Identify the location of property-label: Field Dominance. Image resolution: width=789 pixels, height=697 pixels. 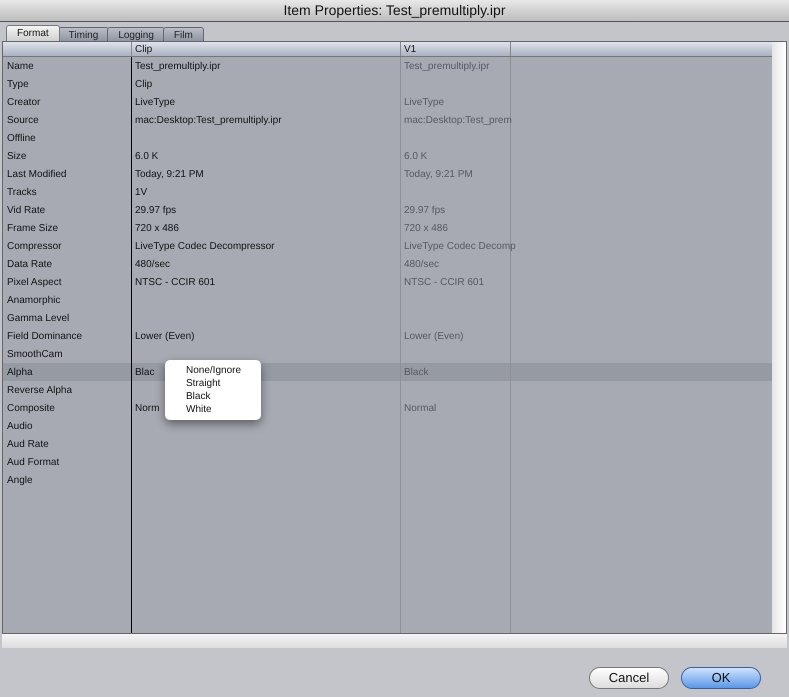
(44, 337).